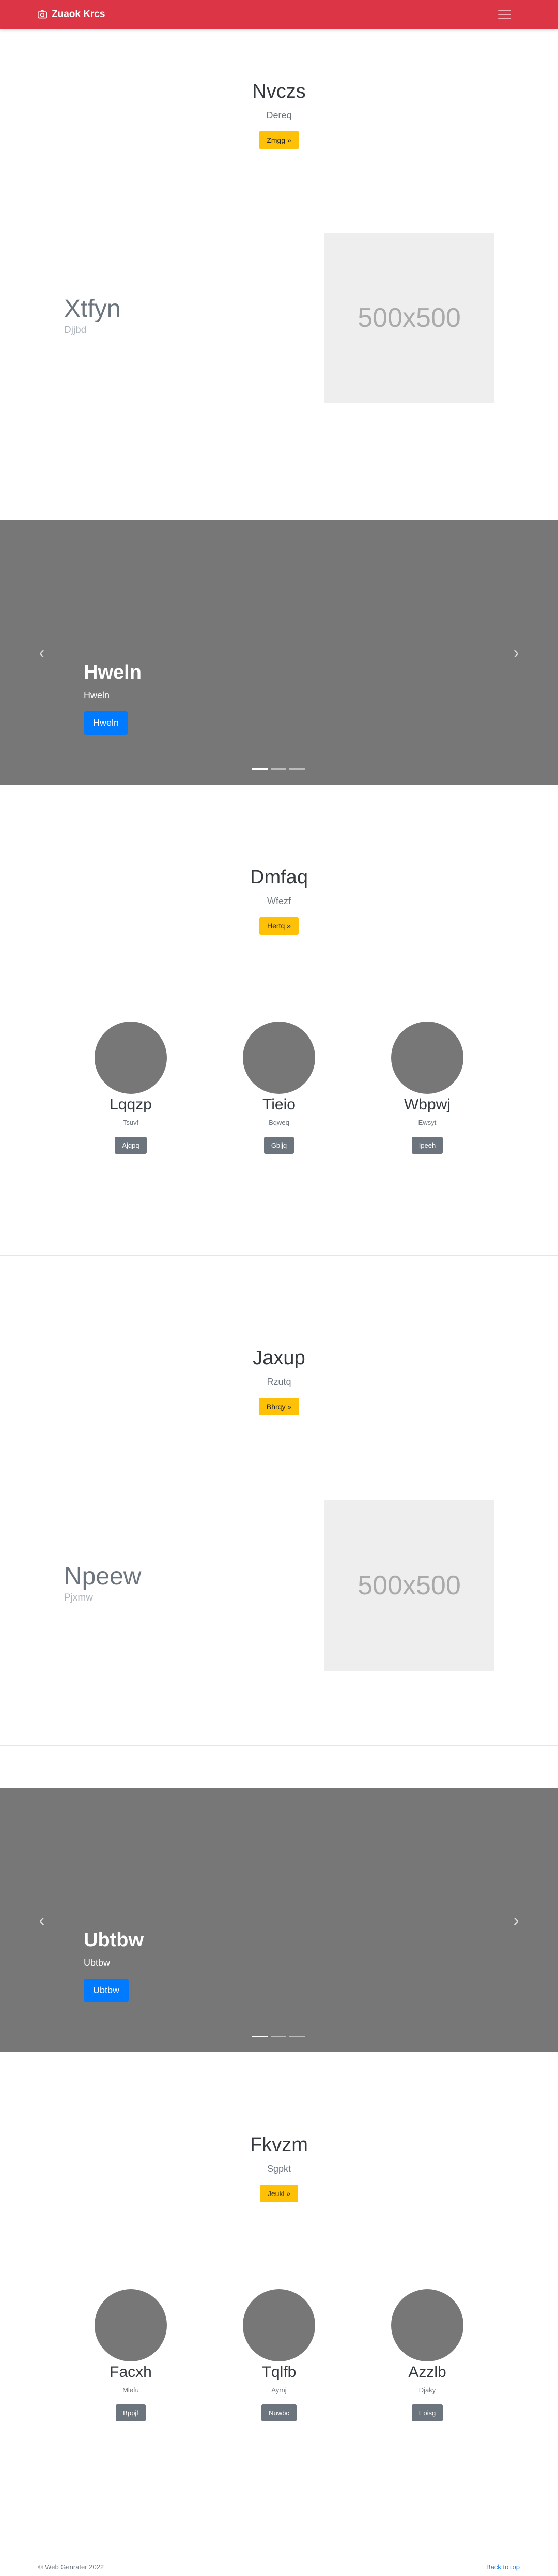  I want to click on jumbotron-button: Hertq », so click(279, 926).